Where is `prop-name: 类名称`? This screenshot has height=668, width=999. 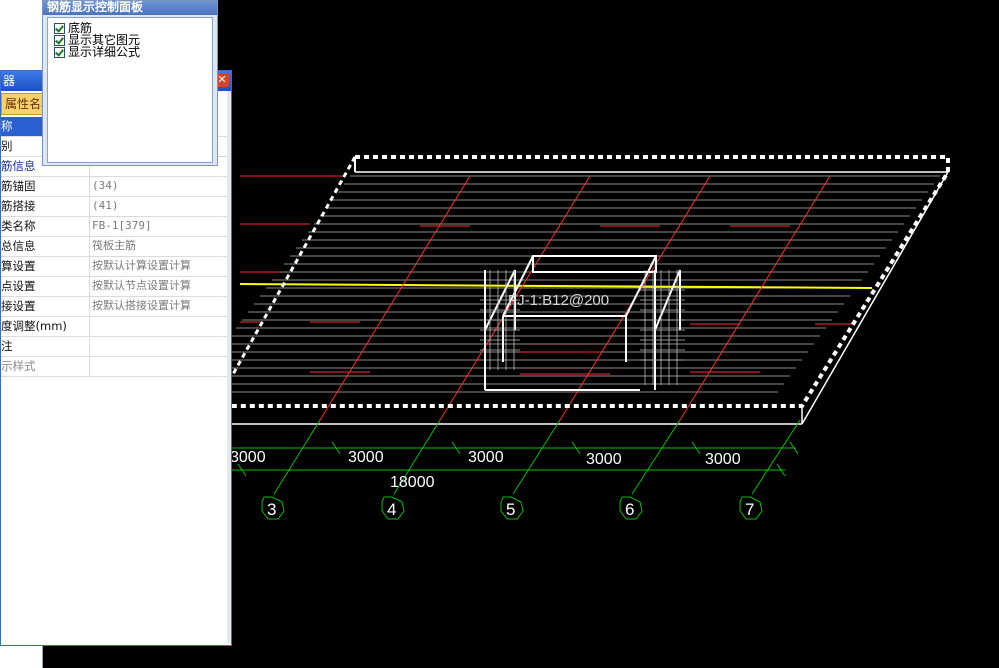
prop-name: 类名称 is located at coordinates (45, 226).